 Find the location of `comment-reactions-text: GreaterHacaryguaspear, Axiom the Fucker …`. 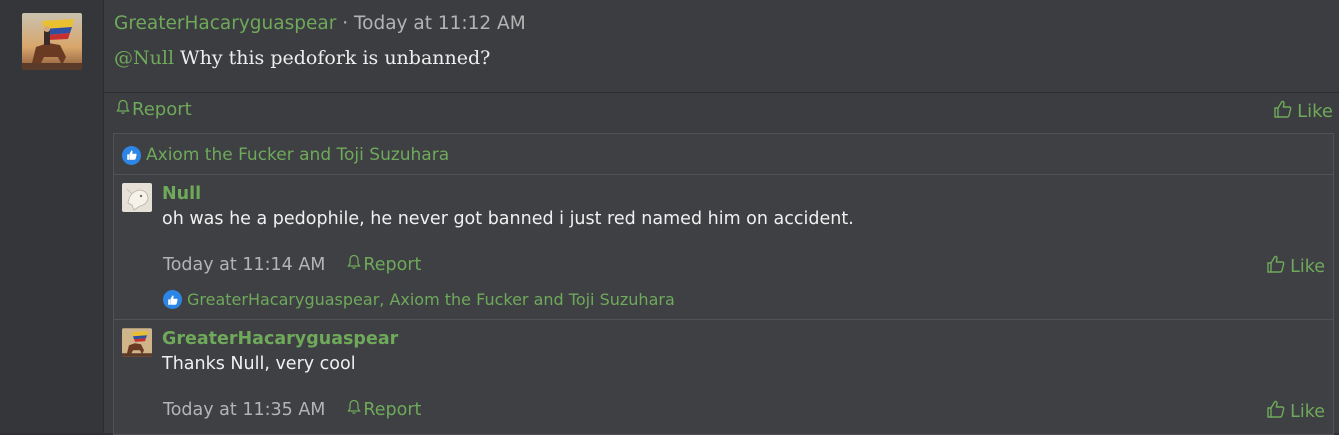

comment-reactions-text: GreaterHacaryguaspear, Axiom the Fucker … is located at coordinates (431, 299).